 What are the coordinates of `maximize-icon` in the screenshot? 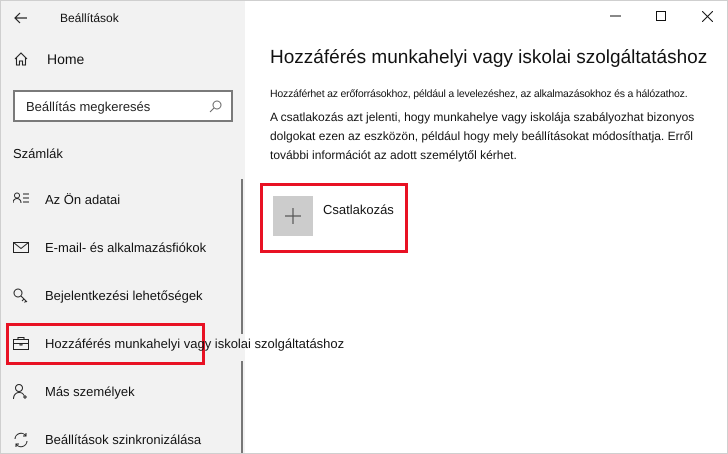 It's located at (661, 16).